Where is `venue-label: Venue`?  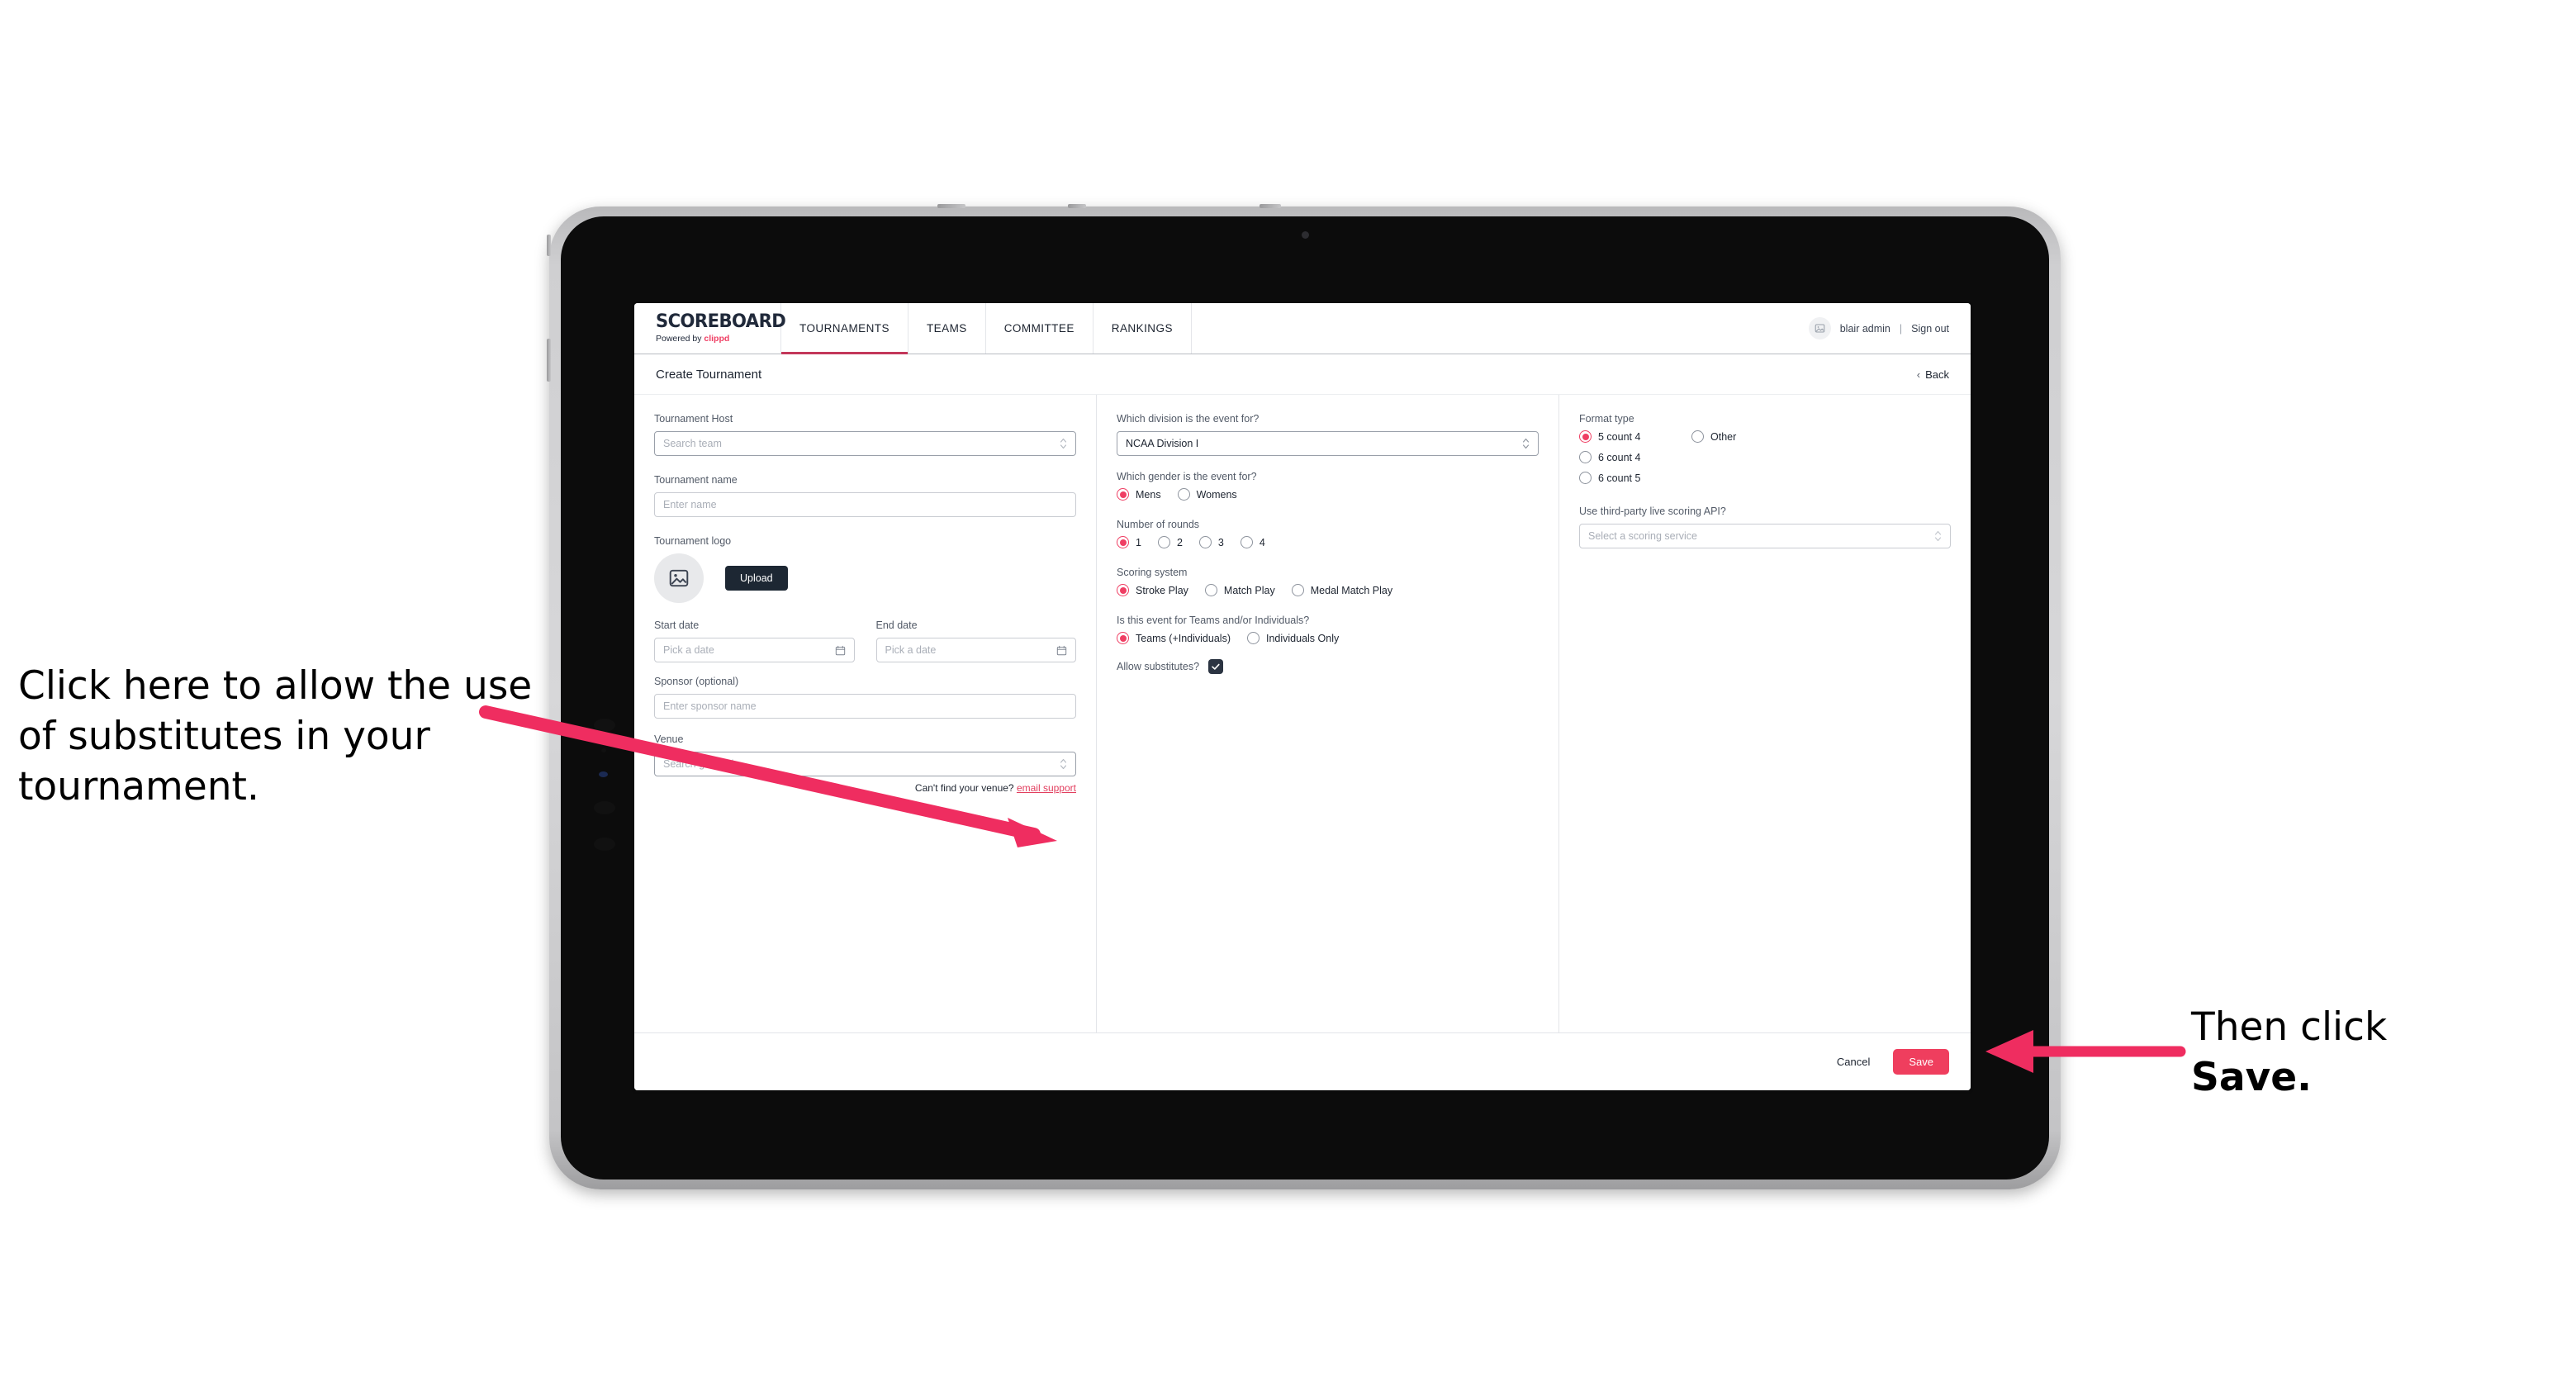 venue-label: Venue is located at coordinates (669, 739).